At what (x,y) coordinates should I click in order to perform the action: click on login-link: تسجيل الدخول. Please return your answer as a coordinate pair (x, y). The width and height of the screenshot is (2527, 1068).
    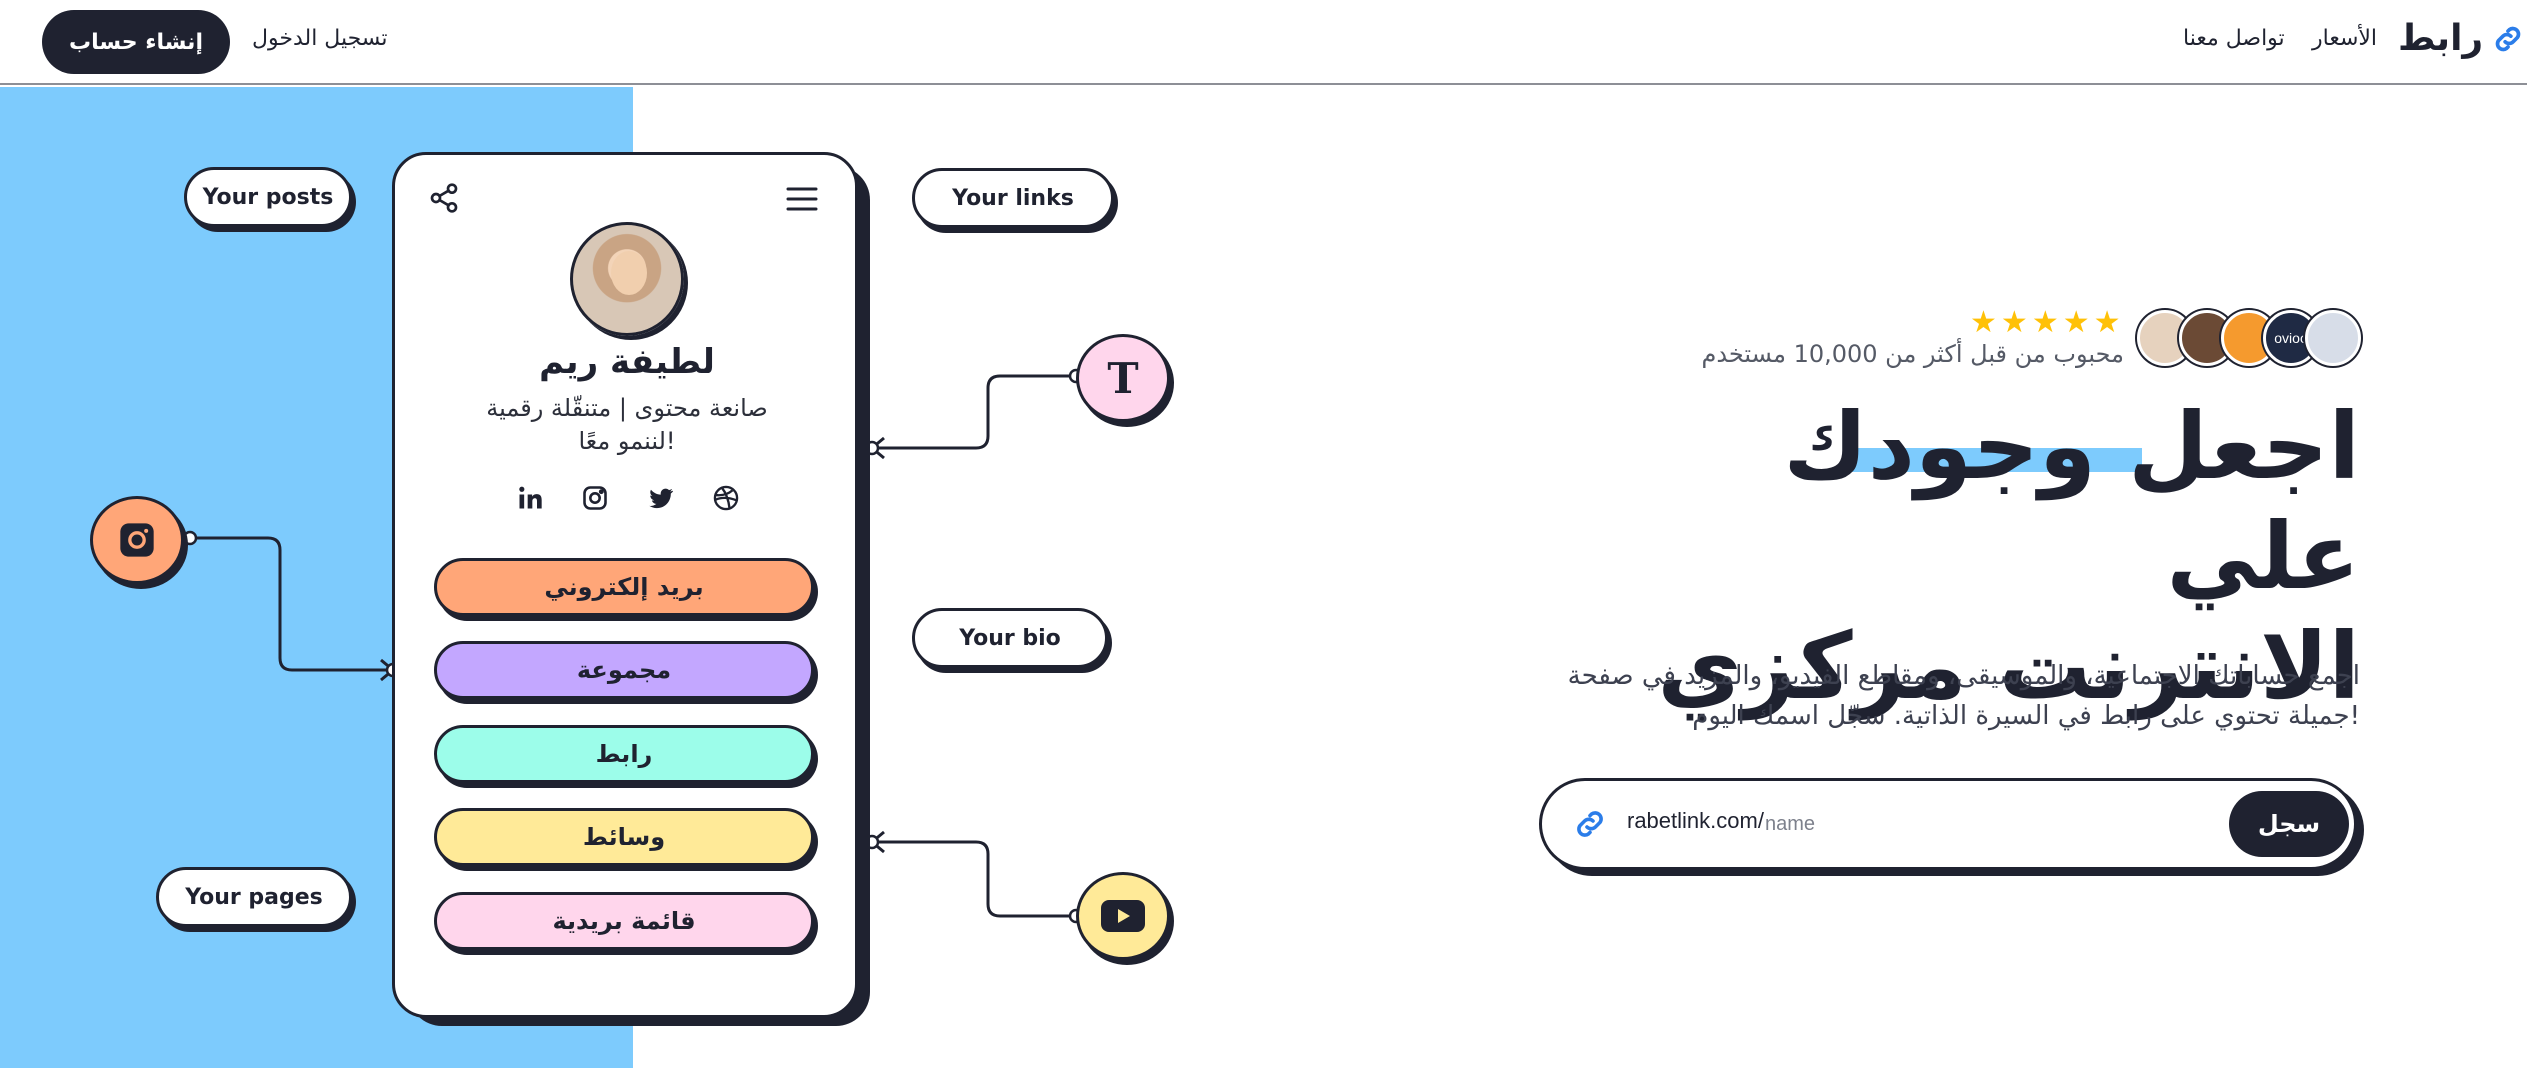
    Looking at the image, I should click on (320, 38).